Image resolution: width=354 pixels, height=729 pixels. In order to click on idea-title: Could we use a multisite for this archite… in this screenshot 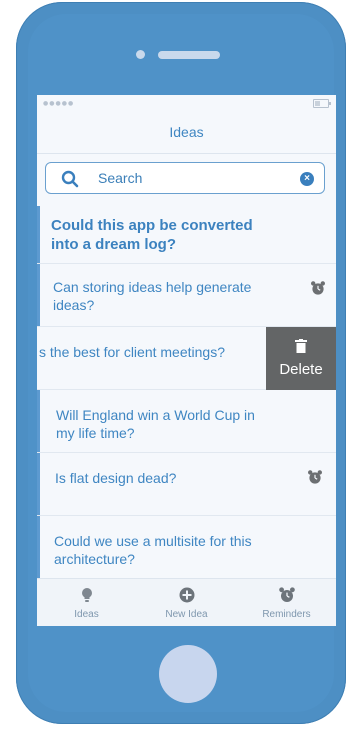, I will do `click(153, 550)`.